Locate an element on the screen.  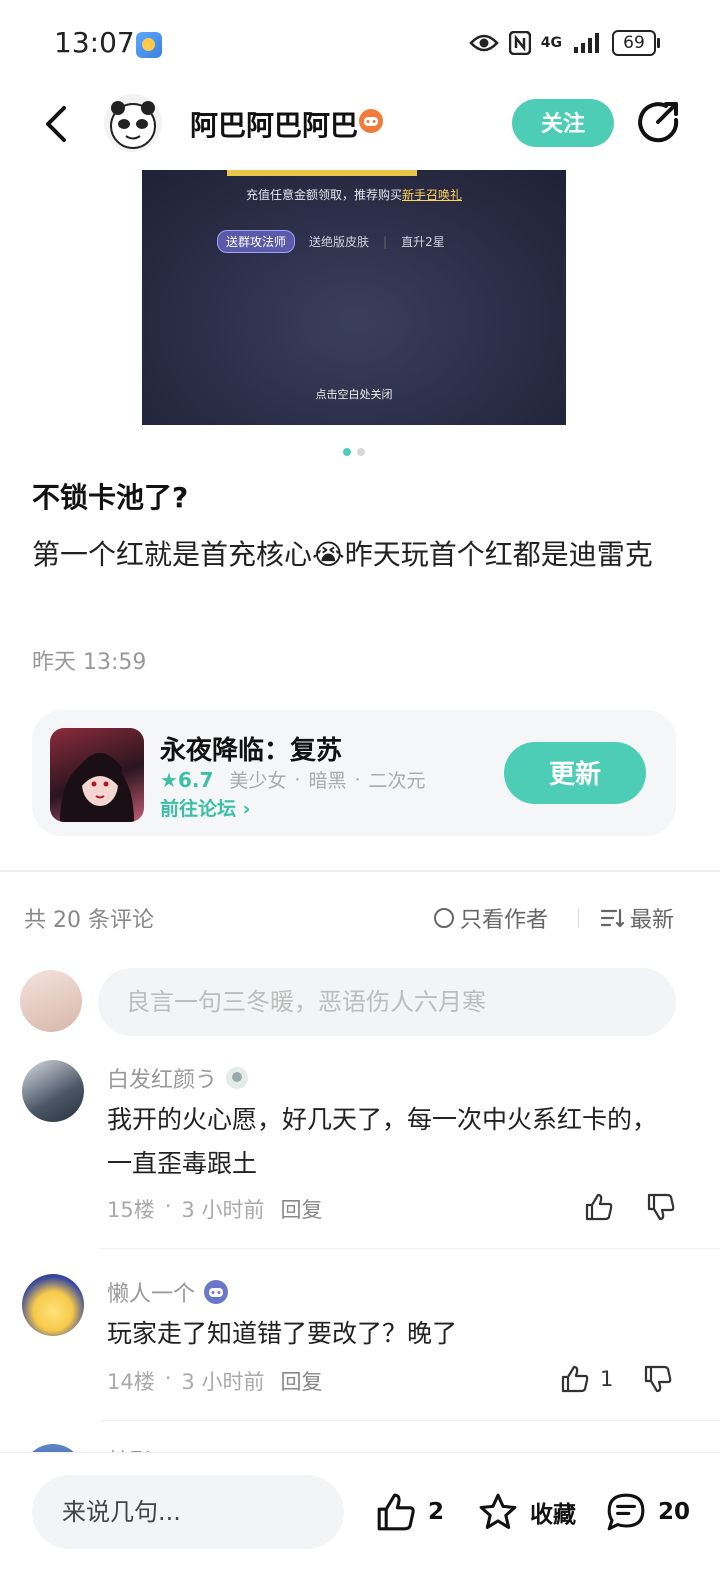
sort-toggle: 最新 is located at coordinates (637, 918).